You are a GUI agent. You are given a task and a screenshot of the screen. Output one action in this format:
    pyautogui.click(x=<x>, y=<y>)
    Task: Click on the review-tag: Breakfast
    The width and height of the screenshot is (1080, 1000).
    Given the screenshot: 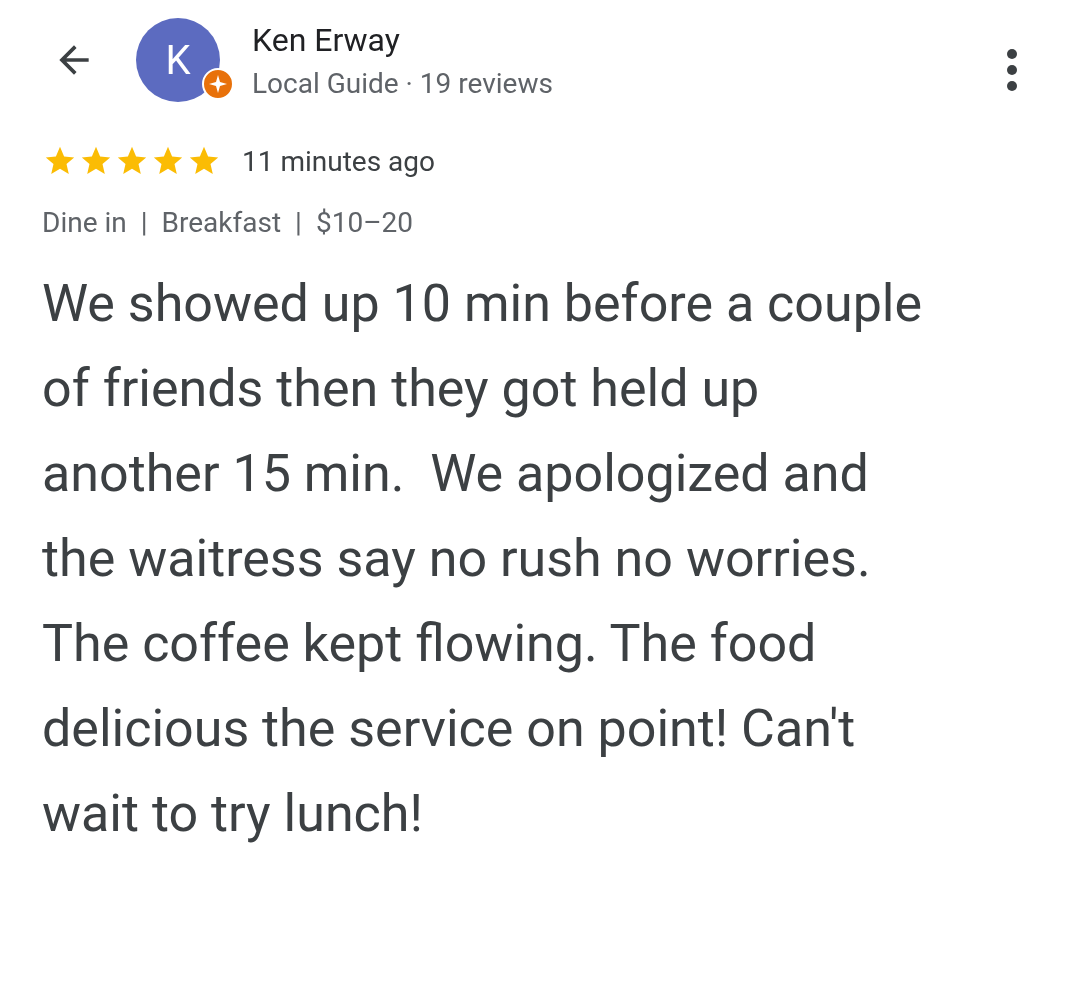 What is the action you would take?
    pyautogui.click(x=221, y=222)
    